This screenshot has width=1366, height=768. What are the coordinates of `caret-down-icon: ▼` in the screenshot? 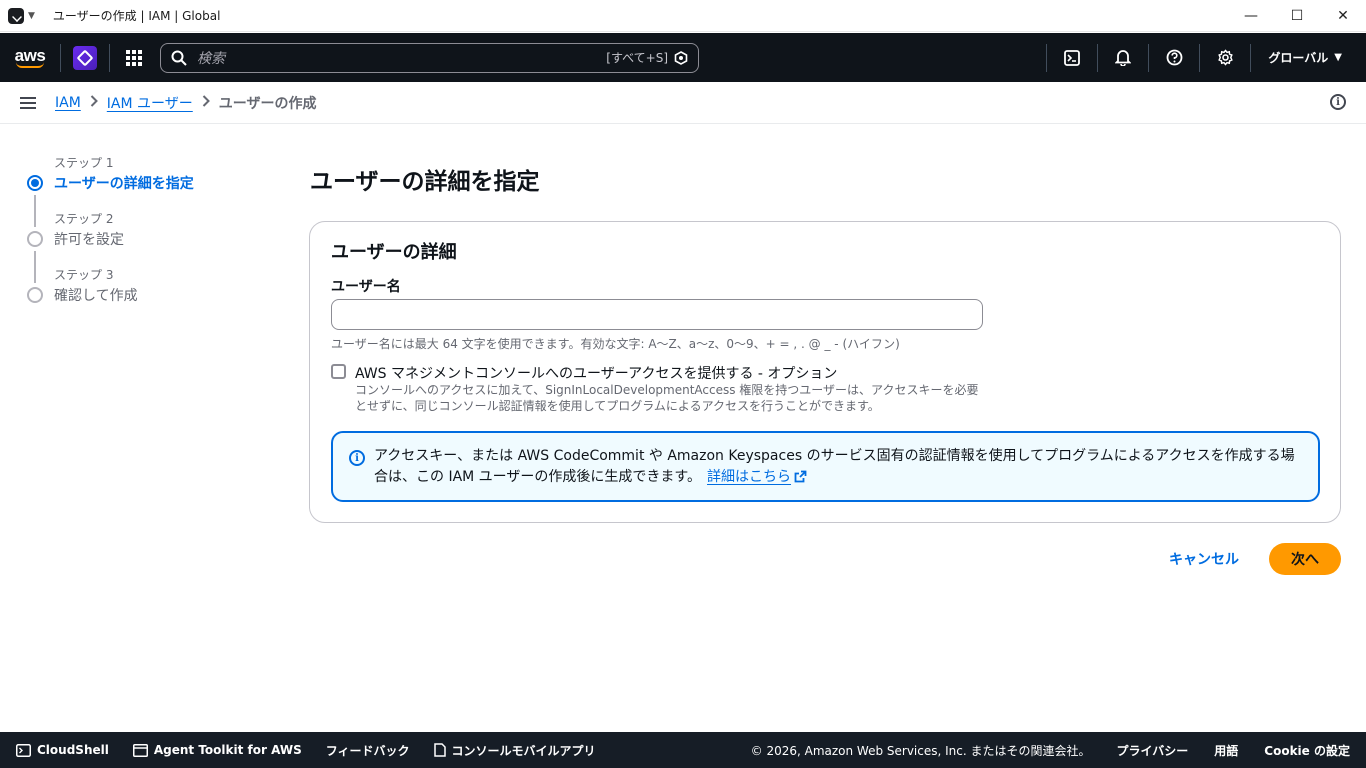 It's located at (1338, 57).